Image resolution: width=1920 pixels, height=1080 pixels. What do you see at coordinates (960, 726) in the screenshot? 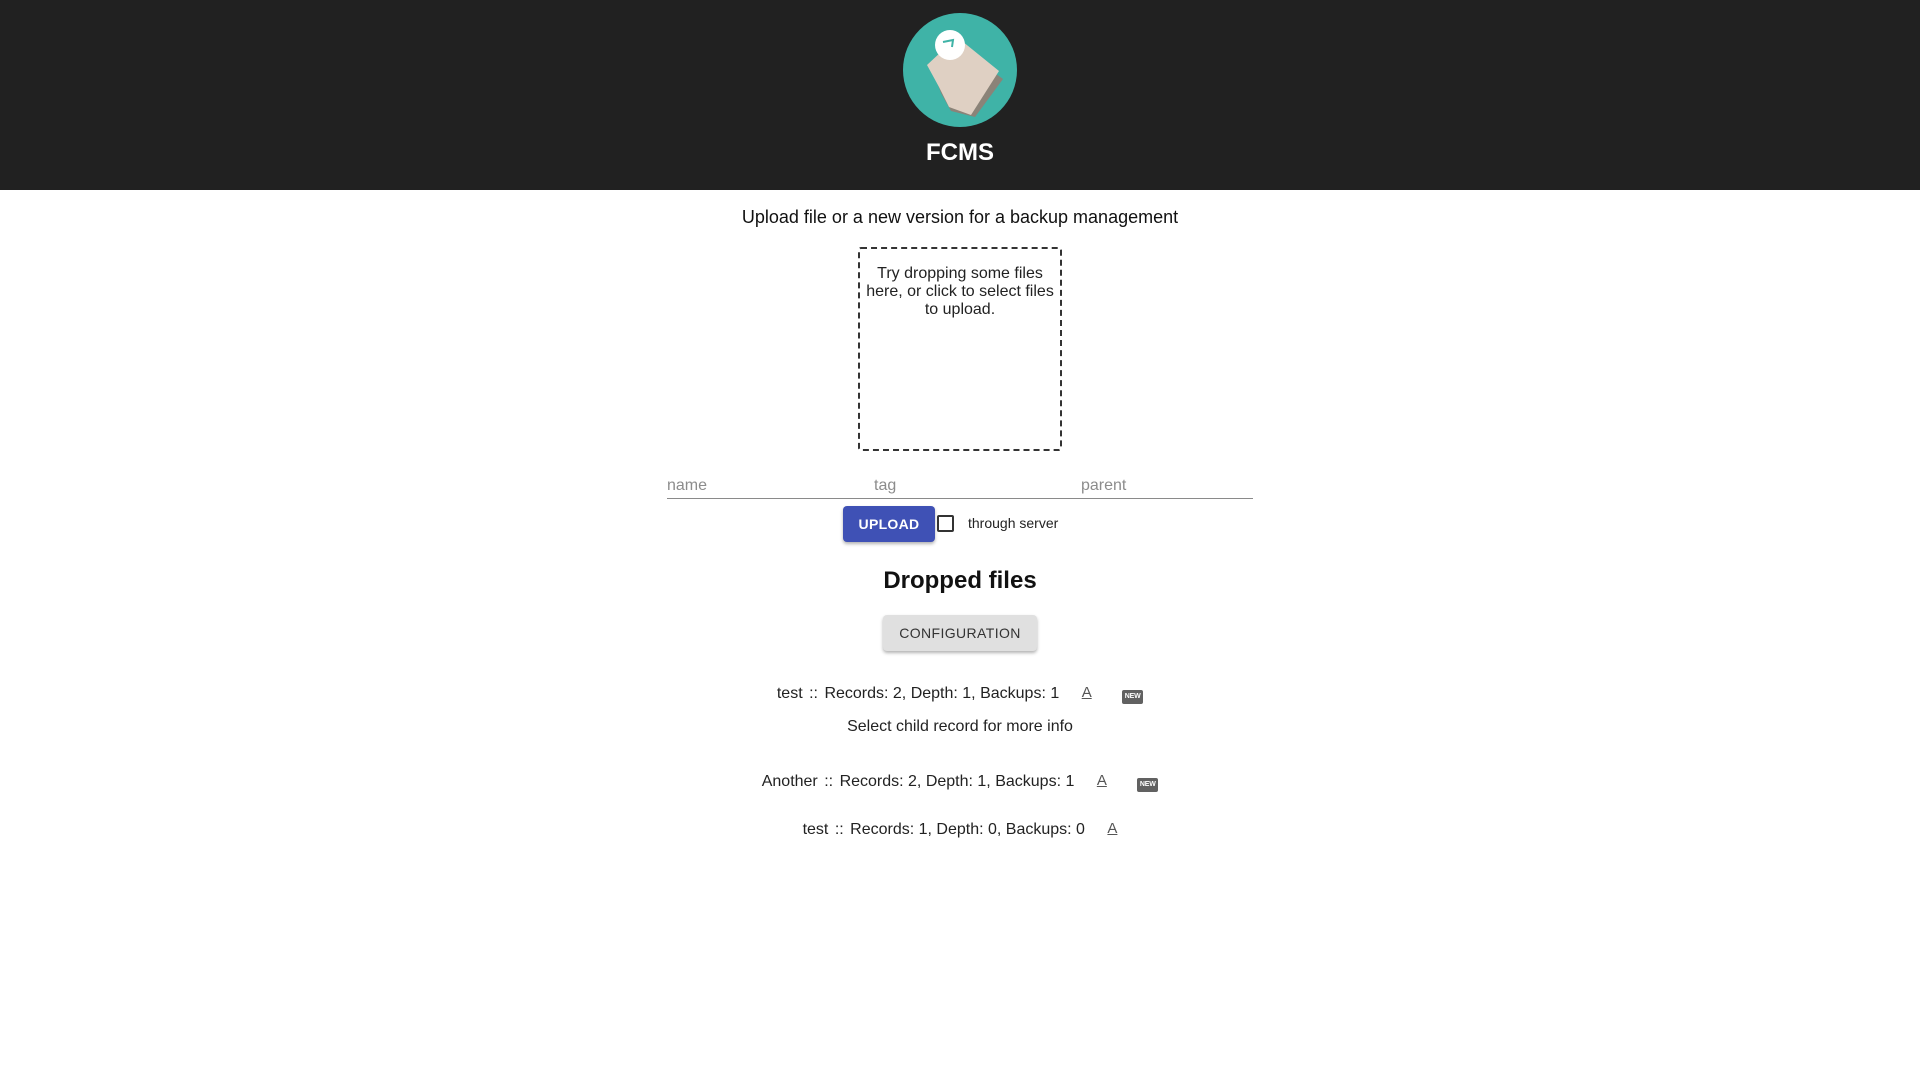
I see `child-record-hint: Select child record for more info` at bounding box center [960, 726].